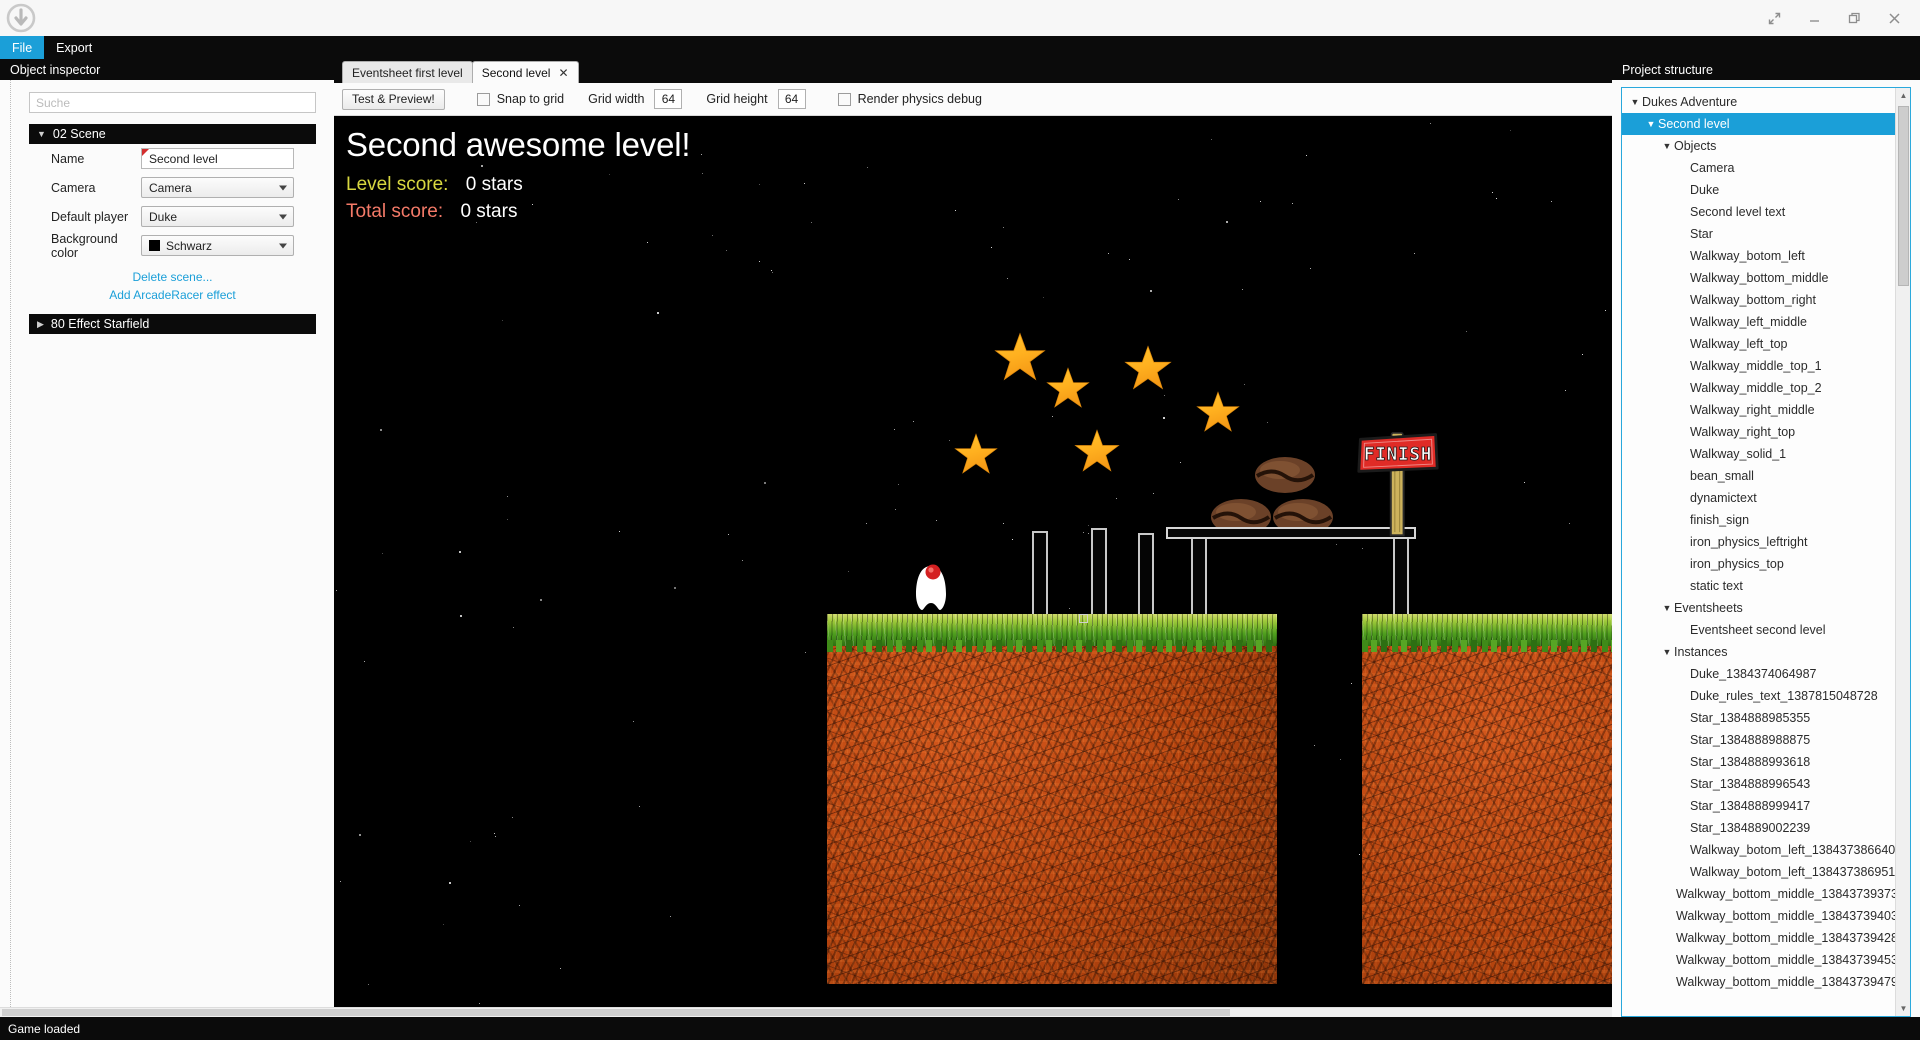  I want to click on tree-item: Second level text, so click(1766, 212).